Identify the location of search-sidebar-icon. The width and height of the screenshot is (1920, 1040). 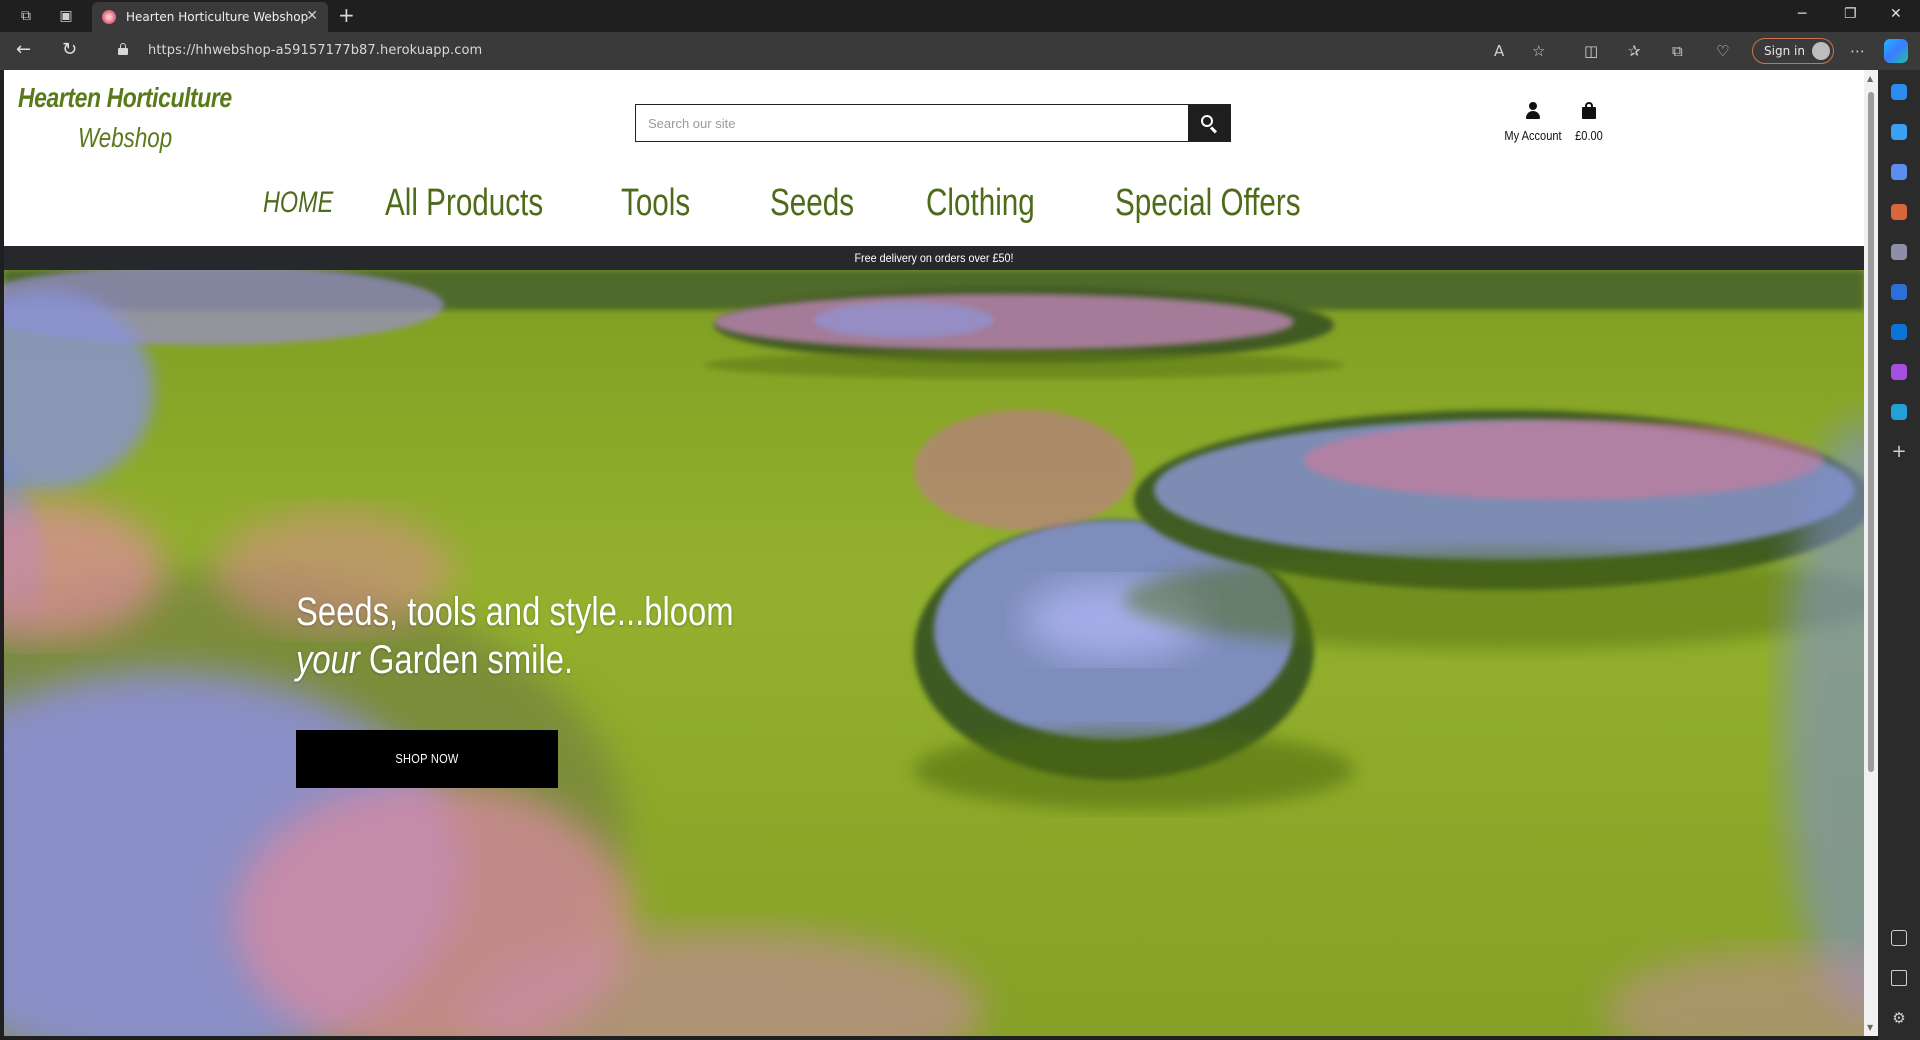
(1899, 132).